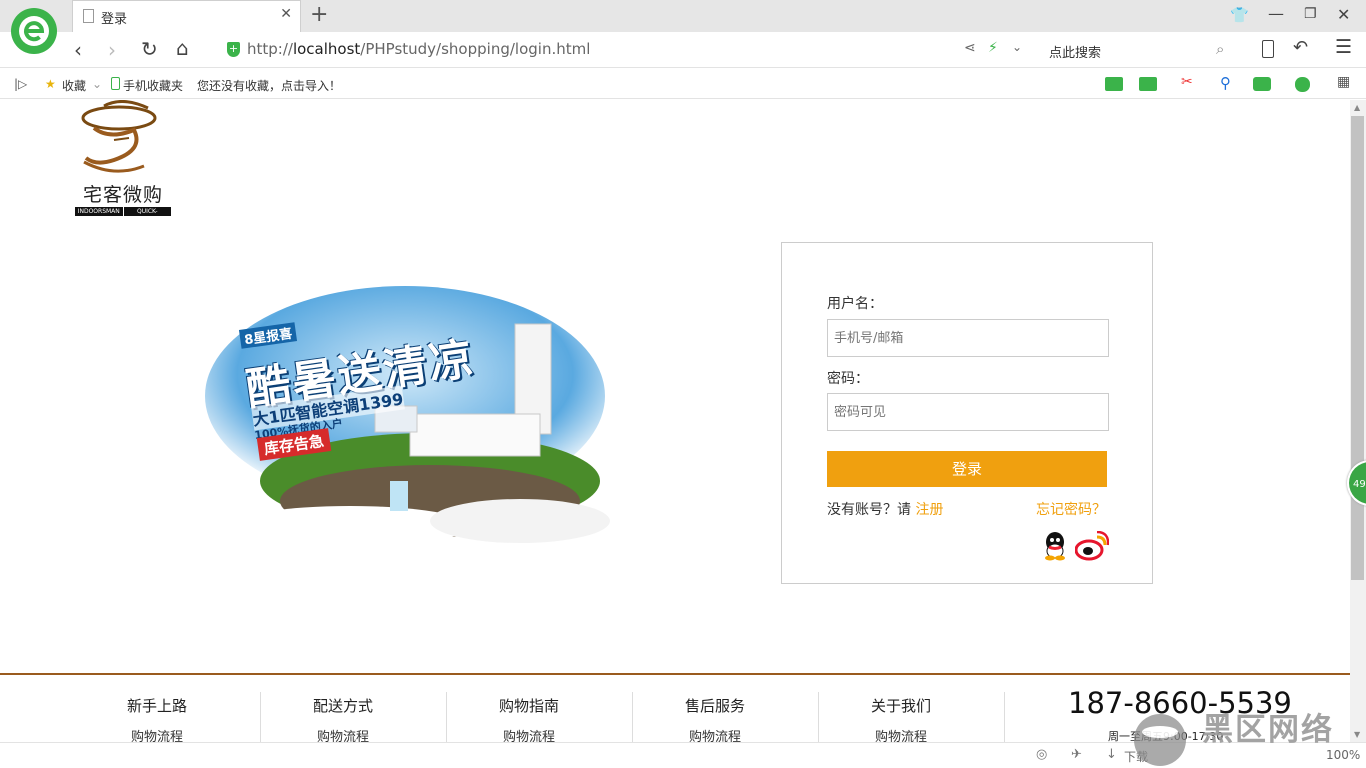 This screenshot has width=1366, height=768. What do you see at coordinates (286, 14) in the screenshot?
I see `close-tab-icon: ✕` at bounding box center [286, 14].